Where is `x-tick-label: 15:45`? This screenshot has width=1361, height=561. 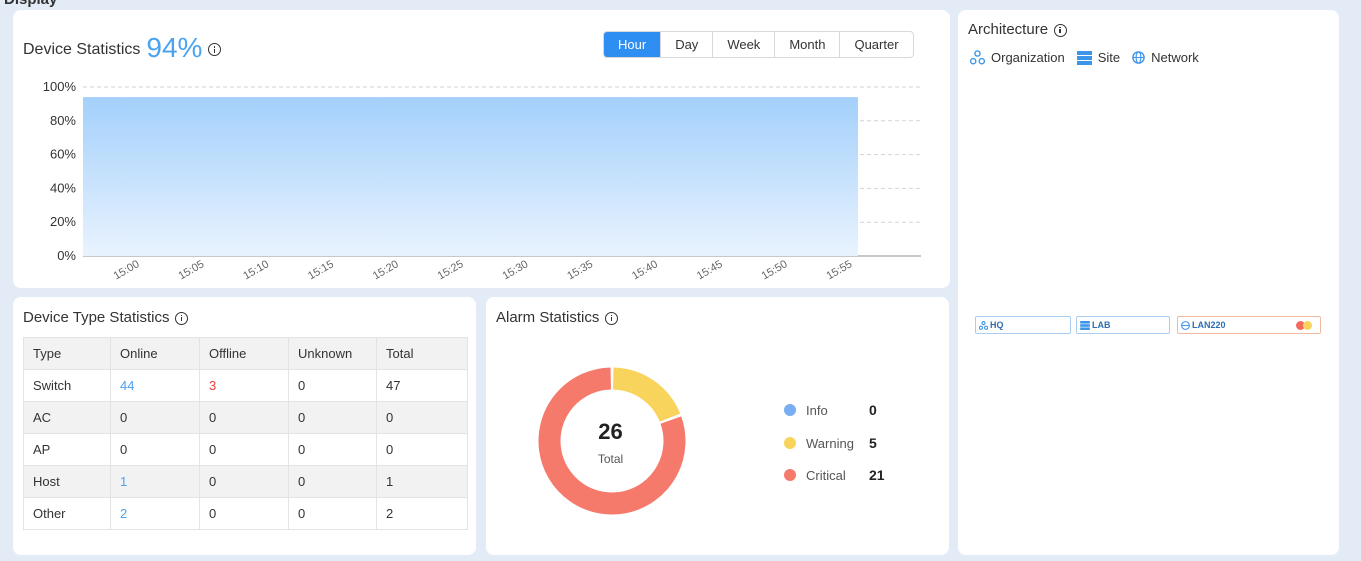 x-tick-label: 15:45 is located at coordinates (710, 270).